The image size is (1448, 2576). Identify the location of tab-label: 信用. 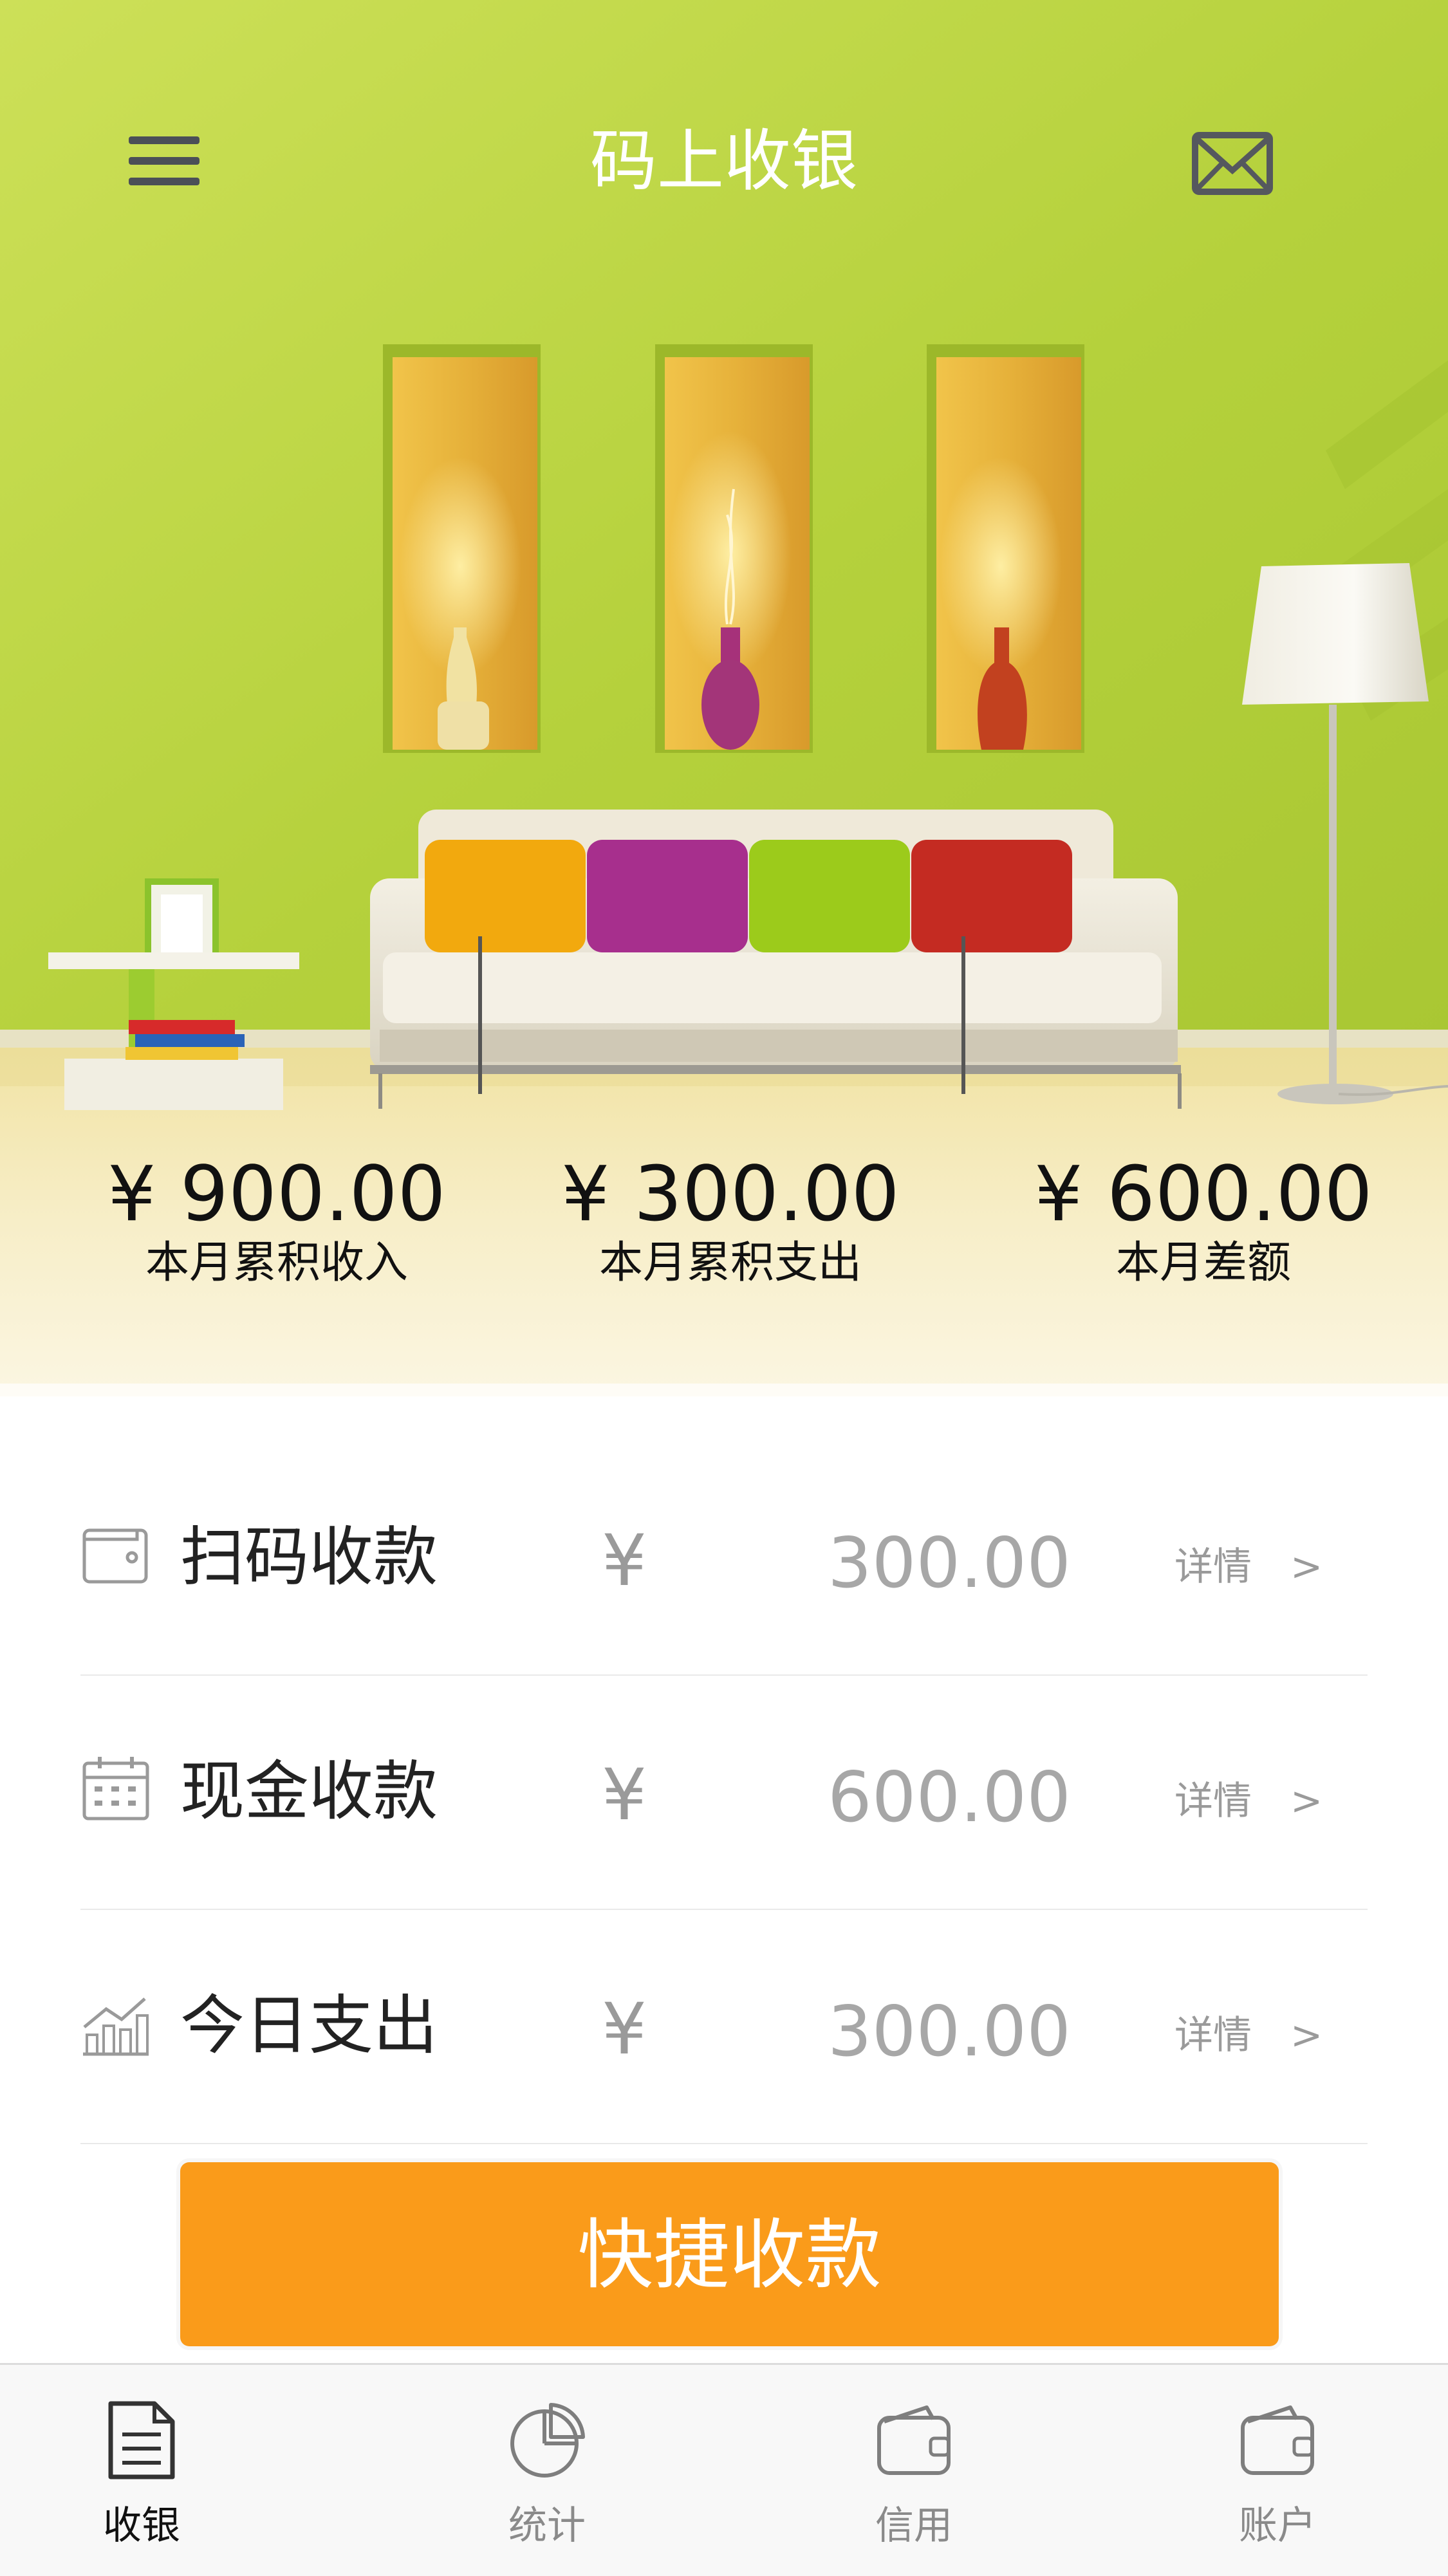
(913, 2525).